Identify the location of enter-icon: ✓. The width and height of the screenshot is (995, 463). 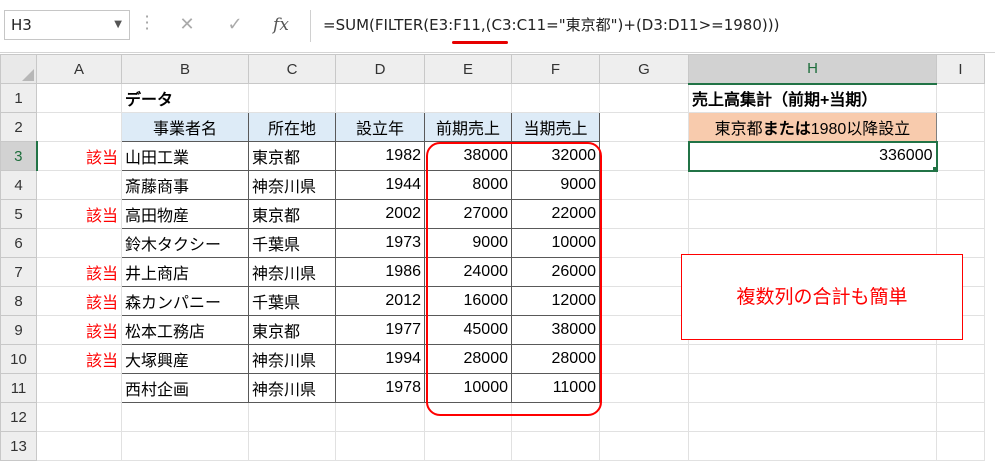
(235, 25).